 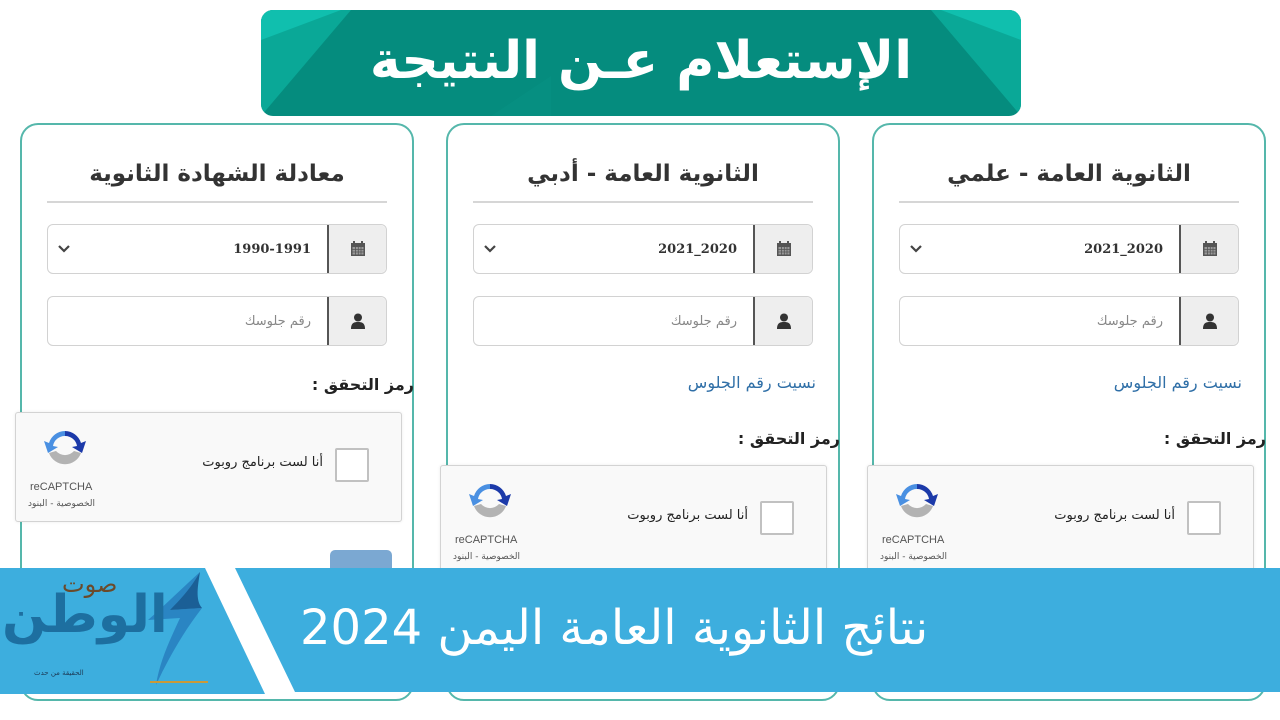 What do you see at coordinates (85, 615) in the screenshot?
I see `logo-main-text: الوطن` at bounding box center [85, 615].